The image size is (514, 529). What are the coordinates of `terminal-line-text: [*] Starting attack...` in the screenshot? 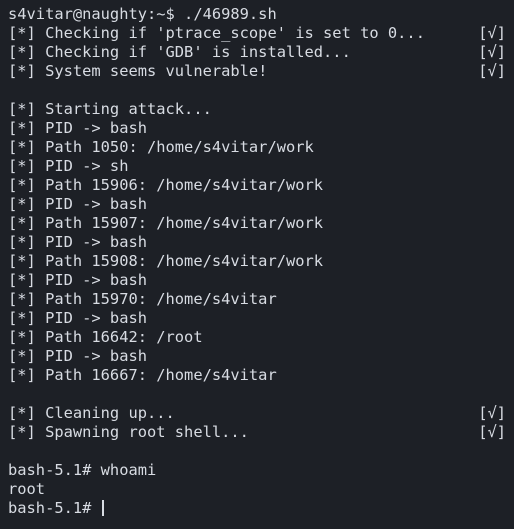 It's located at (110, 109).